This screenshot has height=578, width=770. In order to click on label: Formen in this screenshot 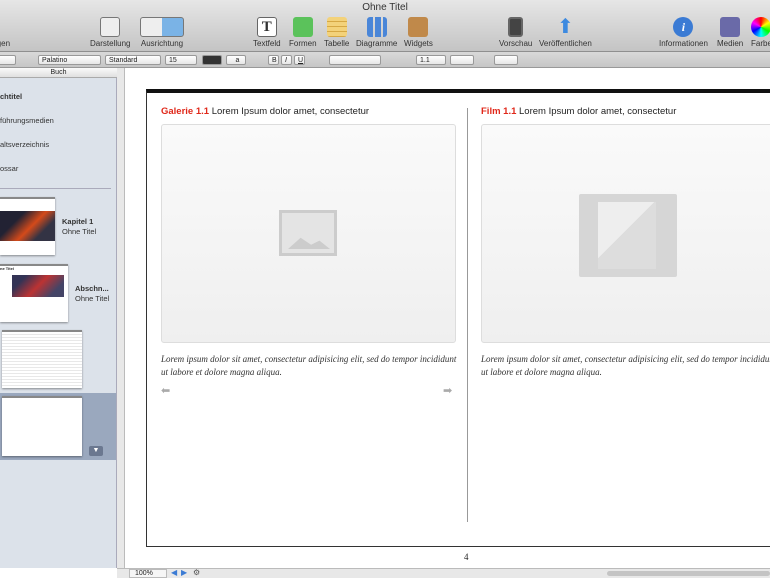, I will do `click(303, 43)`.